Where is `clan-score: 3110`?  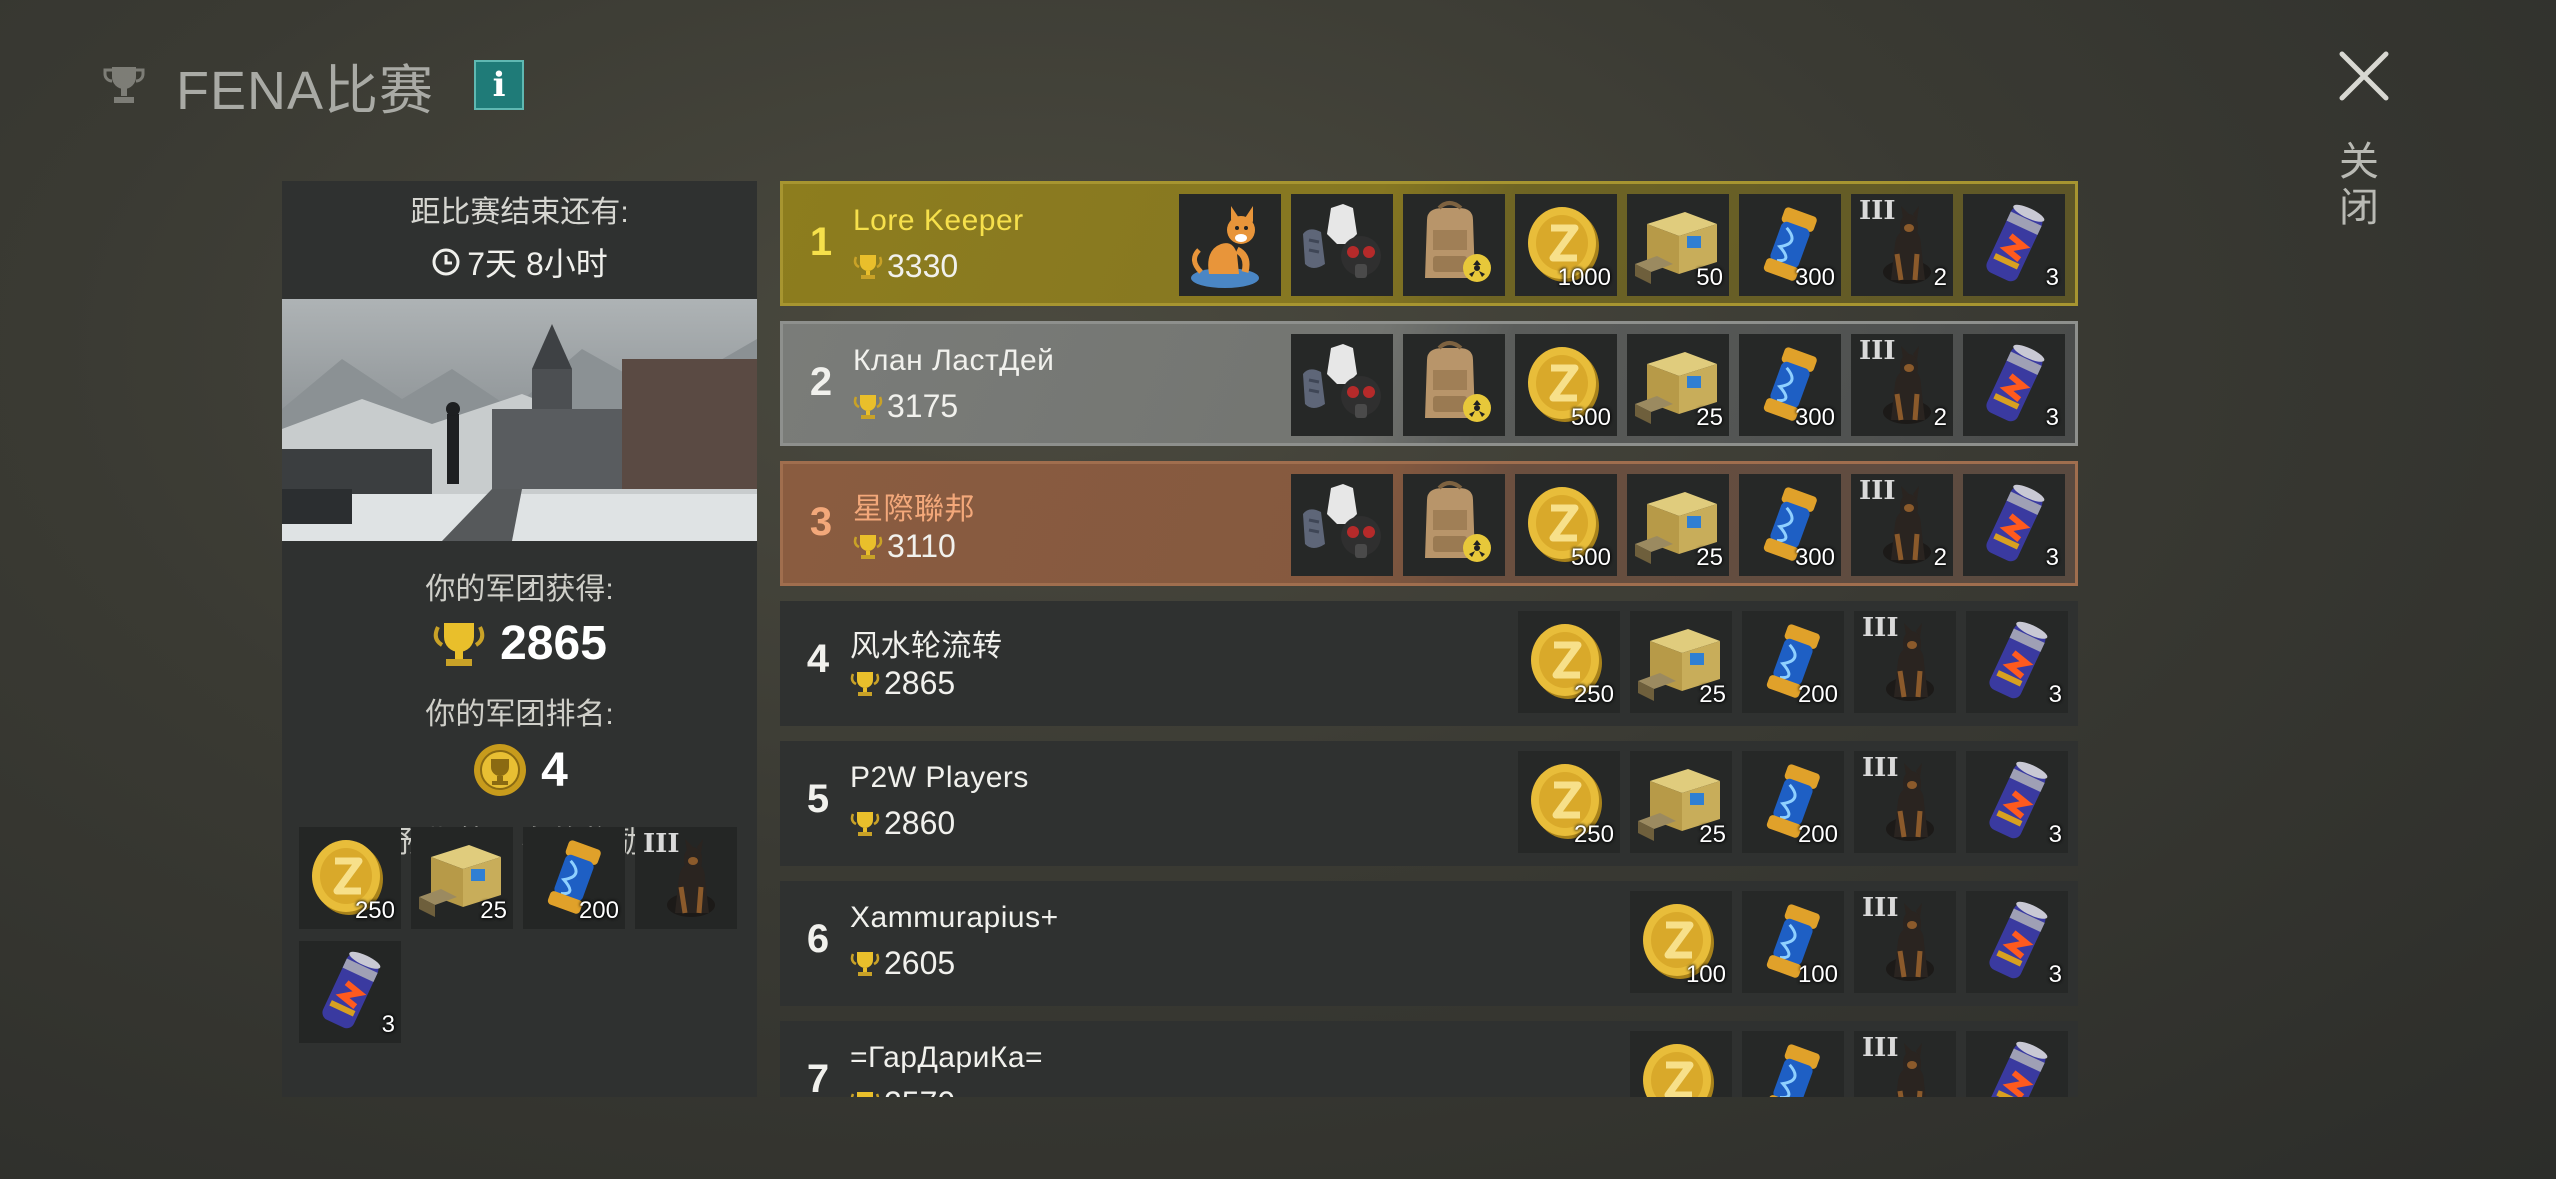
clan-score: 3110 is located at coordinates (904, 546).